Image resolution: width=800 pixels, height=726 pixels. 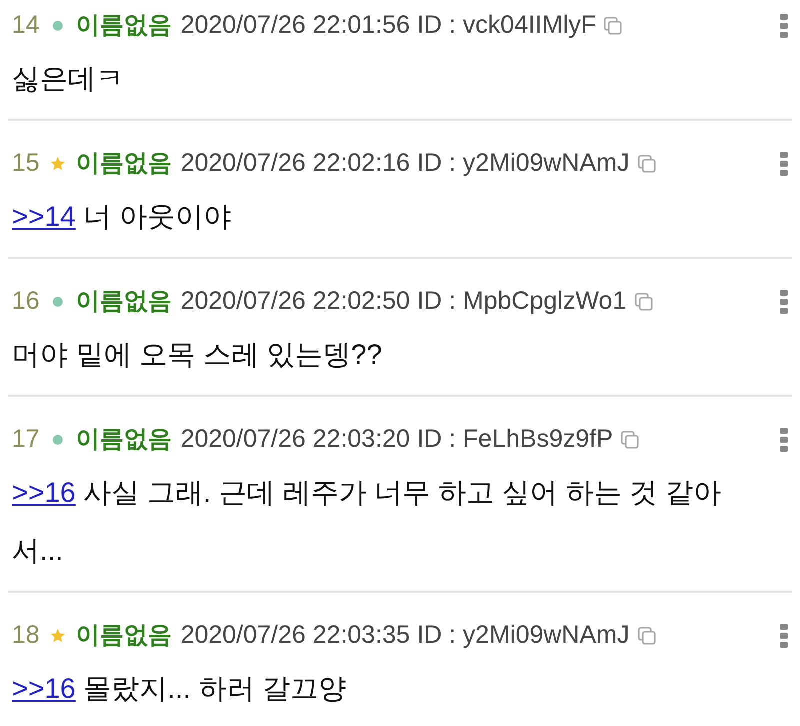 I want to click on post-number: 18, so click(x=26, y=636).